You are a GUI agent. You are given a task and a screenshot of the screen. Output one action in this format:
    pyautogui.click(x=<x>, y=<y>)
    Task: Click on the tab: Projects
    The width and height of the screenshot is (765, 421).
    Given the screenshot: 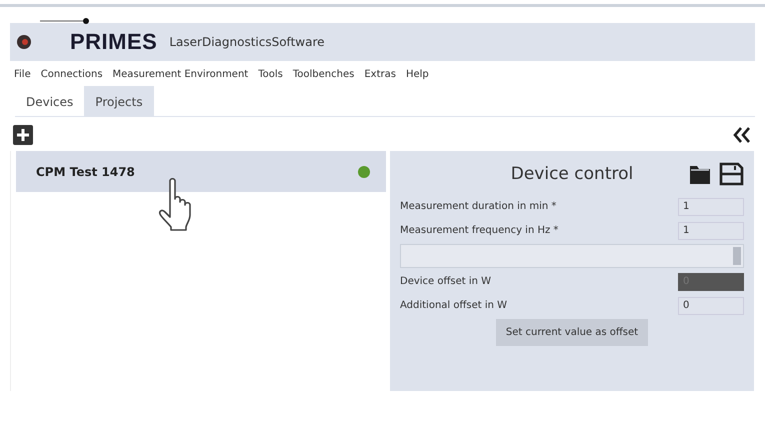 What is the action you would take?
    pyautogui.click(x=119, y=101)
    